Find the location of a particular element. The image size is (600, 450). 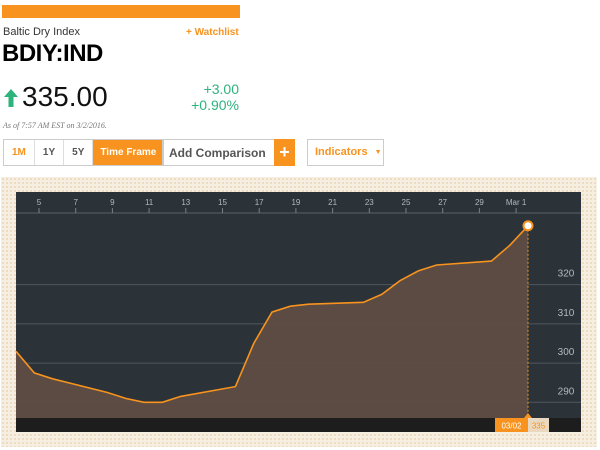

ticker-symbol: BDIY:IND is located at coordinates (52, 53).